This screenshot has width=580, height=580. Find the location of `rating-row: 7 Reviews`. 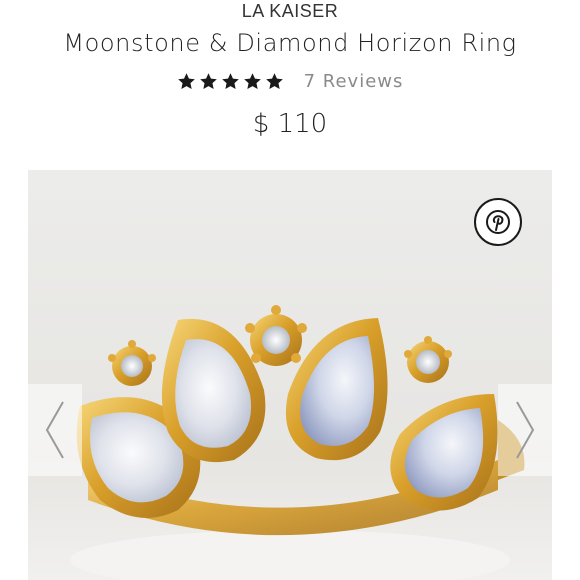

rating-row: 7 Reviews is located at coordinates (290, 81).